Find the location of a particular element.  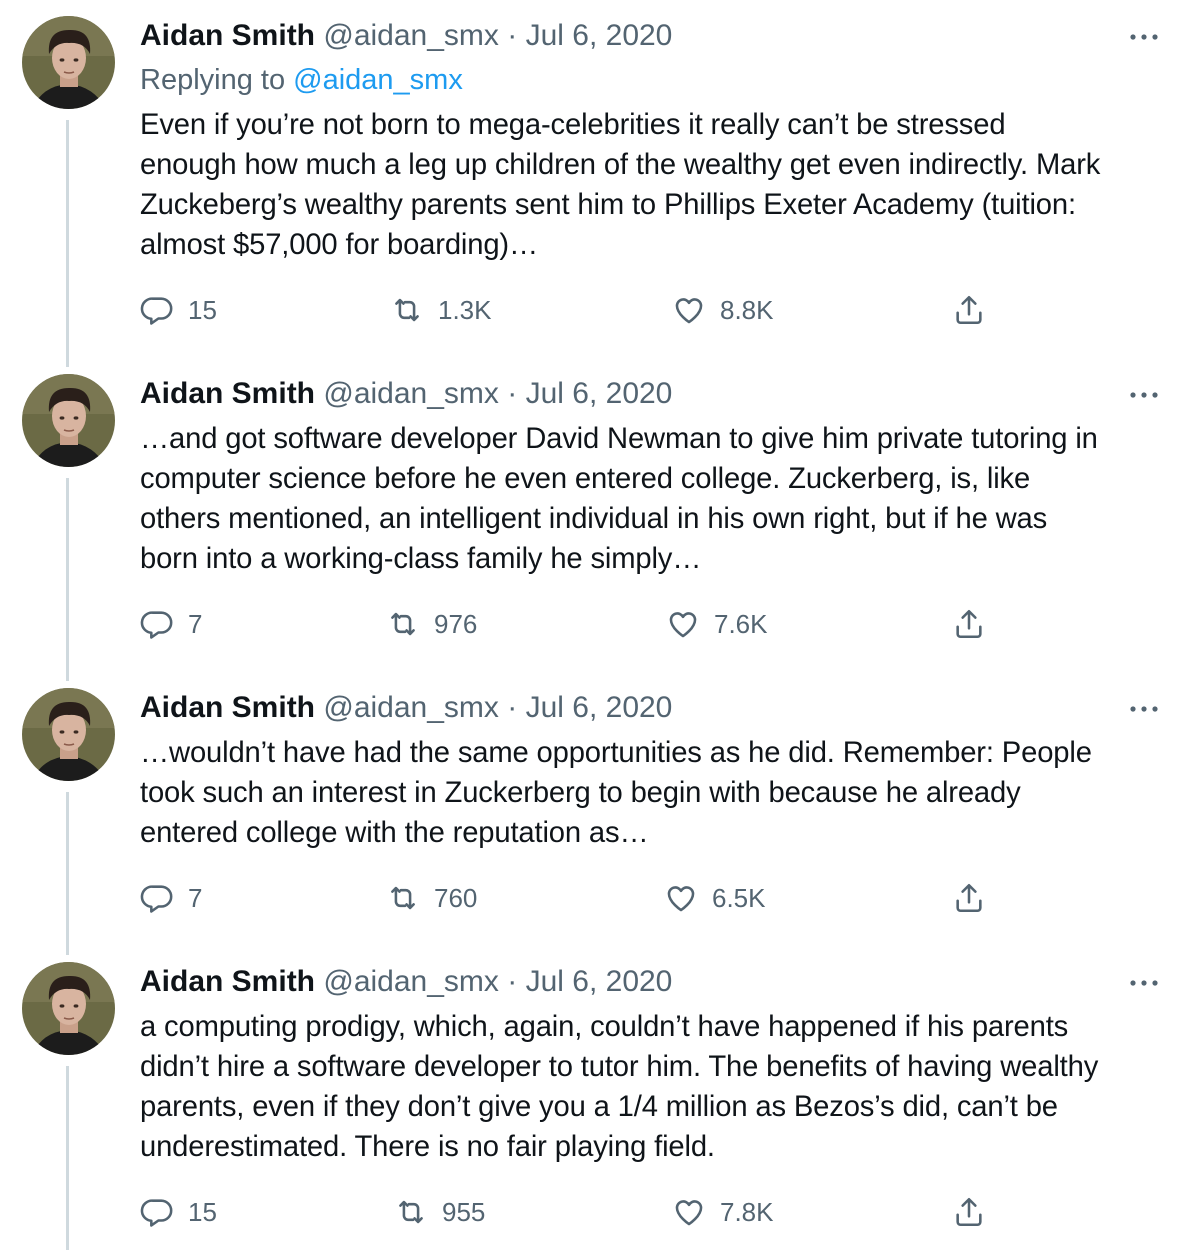

retweet-button: 976 is located at coordinates (431, 624).